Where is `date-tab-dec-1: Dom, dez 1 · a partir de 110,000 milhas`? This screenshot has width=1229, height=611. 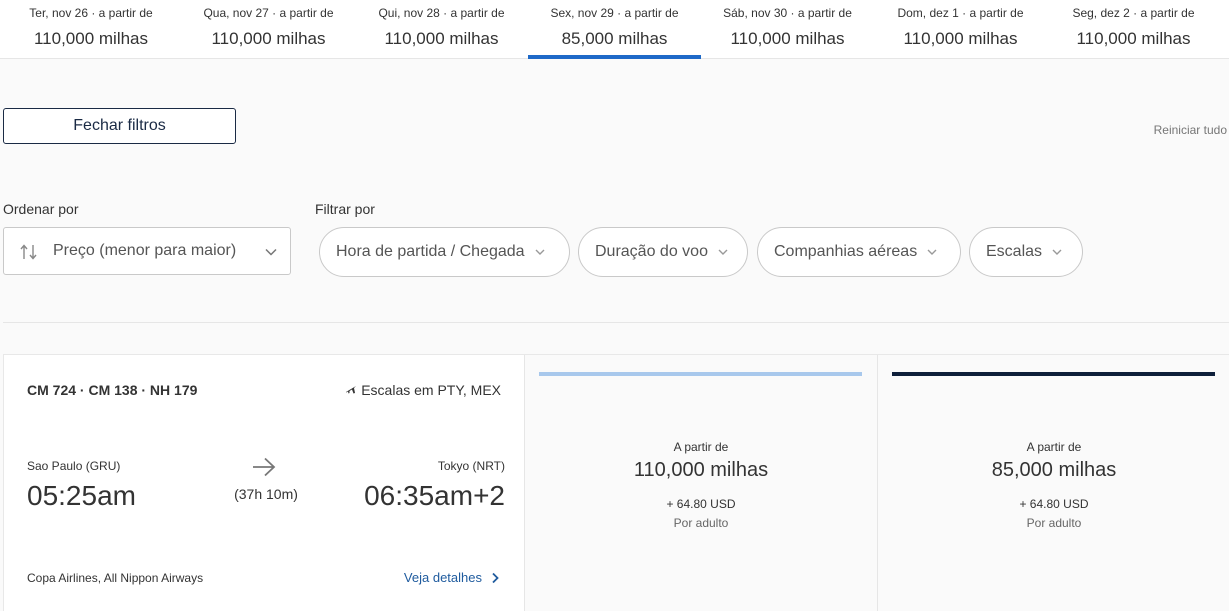
date-tab-dec-1: Dom, dez 1 · a partir de 110,000 milhas is located at coordinates (960, 29).